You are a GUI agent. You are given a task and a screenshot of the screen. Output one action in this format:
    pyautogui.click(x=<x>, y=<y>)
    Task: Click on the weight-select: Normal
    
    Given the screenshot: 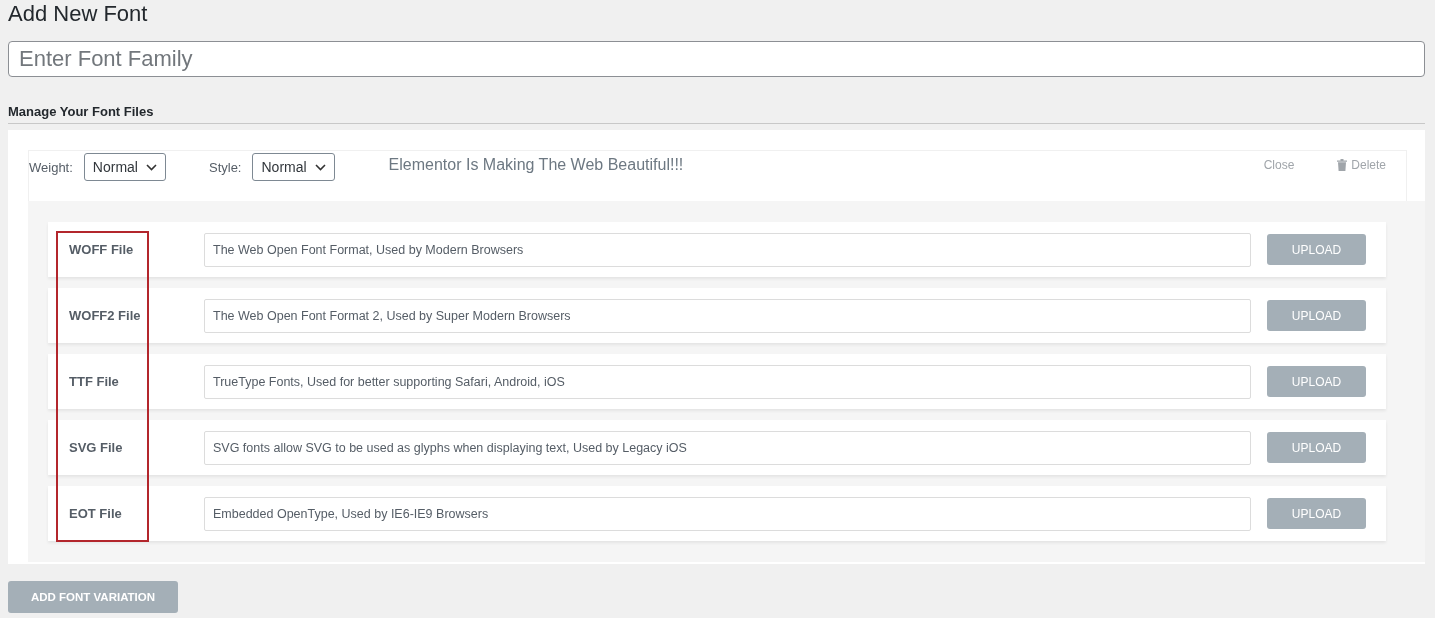 What is the action you would take?
    pyautogui.click(x=124, y=167)
    